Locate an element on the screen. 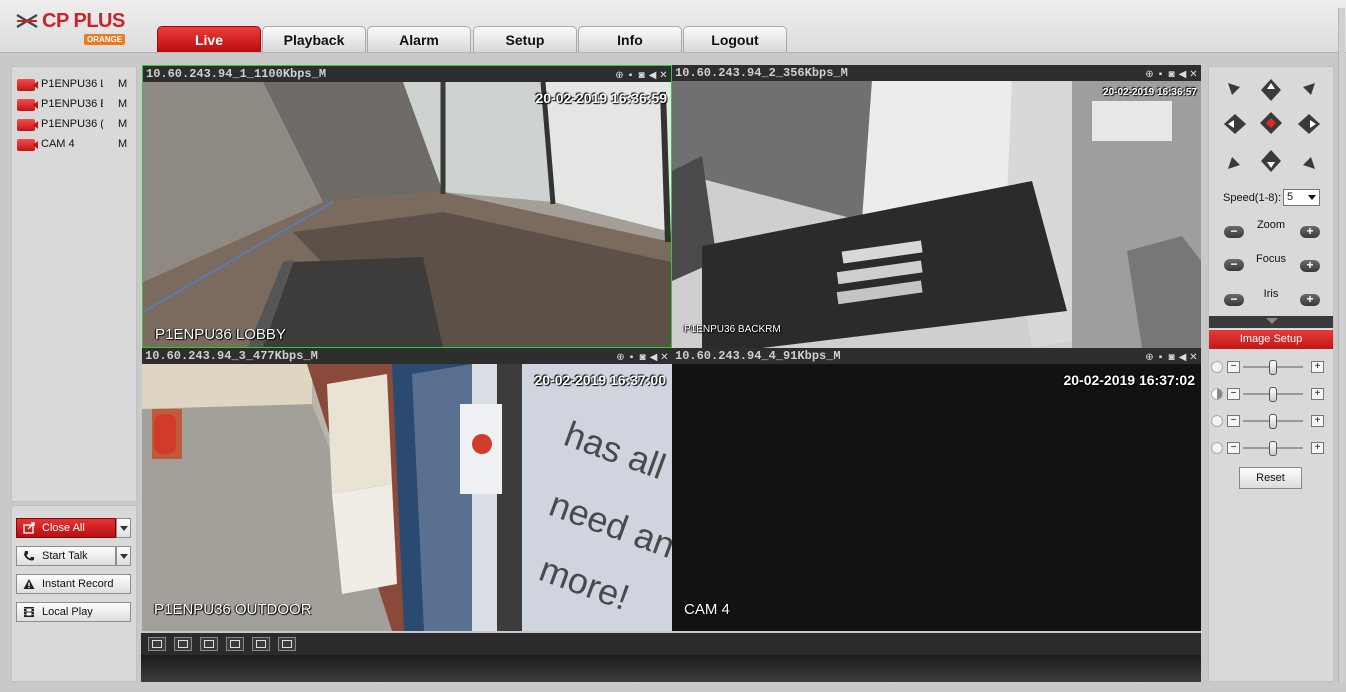 The width and height of the screenshot is (1346, 692). saturation-slider-thumb is located at coordinates (1273, 421).